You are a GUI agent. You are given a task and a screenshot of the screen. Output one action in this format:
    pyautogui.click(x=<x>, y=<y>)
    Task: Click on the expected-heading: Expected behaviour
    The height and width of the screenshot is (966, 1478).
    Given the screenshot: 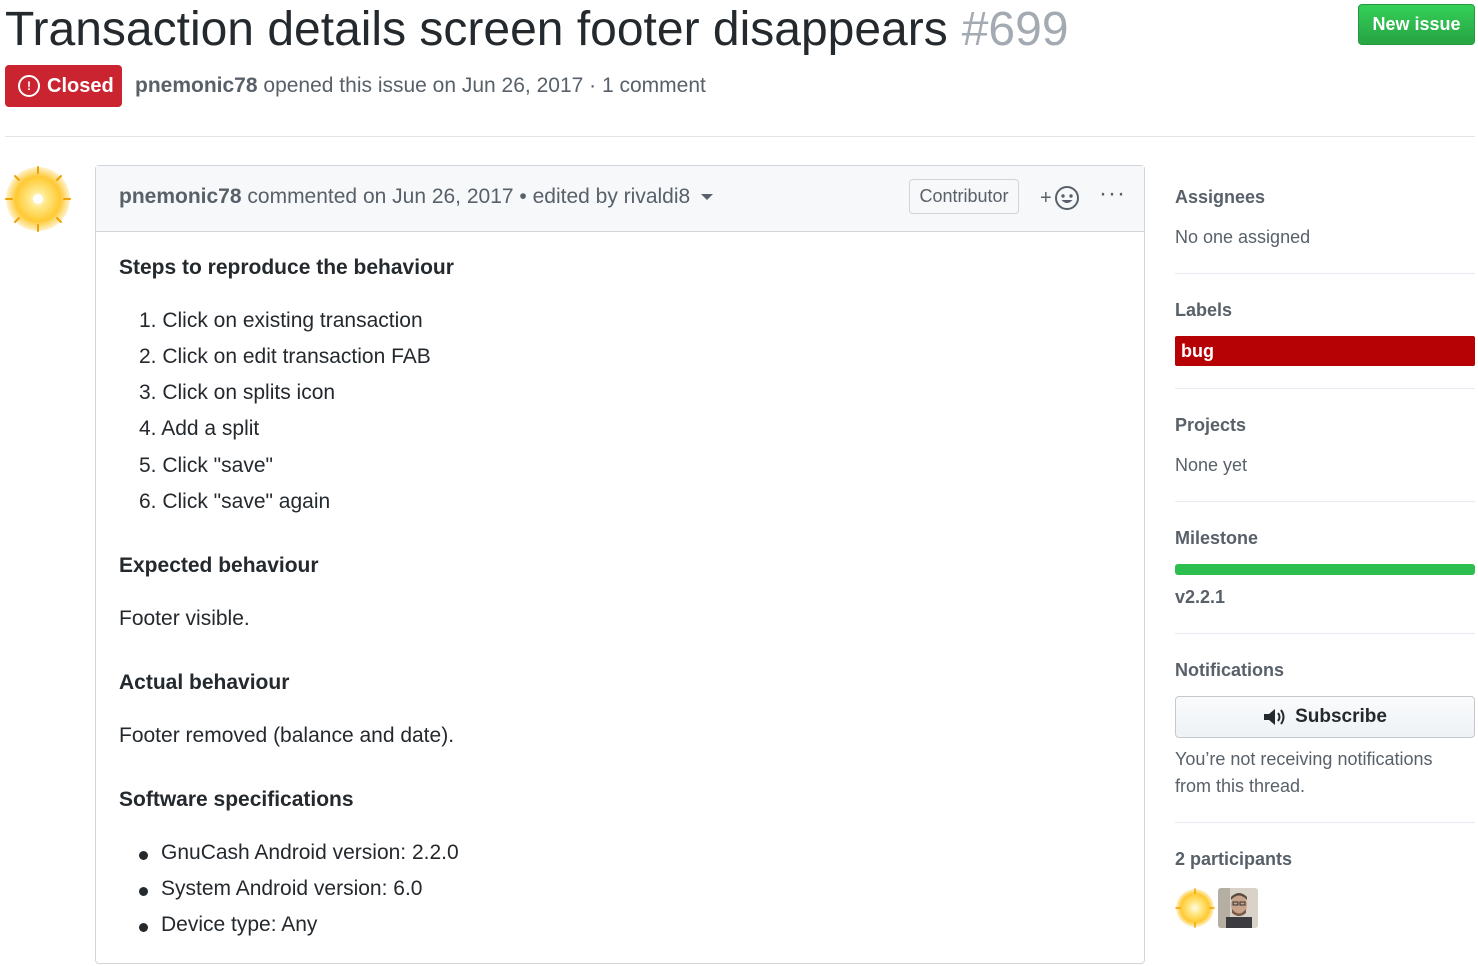 What is the action you would take?
    pyautogui.click(x=219, y=565)
    